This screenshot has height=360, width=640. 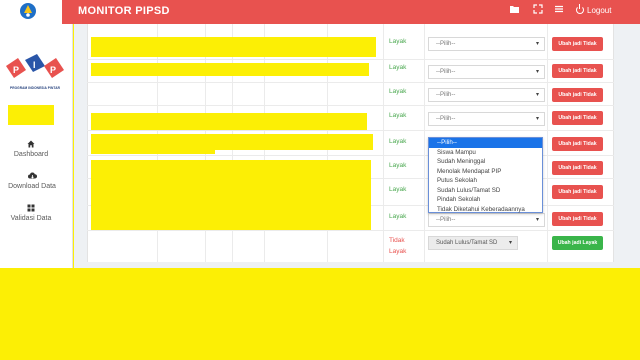 I want to click on cloud-download-icon, so click(x=32, y=176).